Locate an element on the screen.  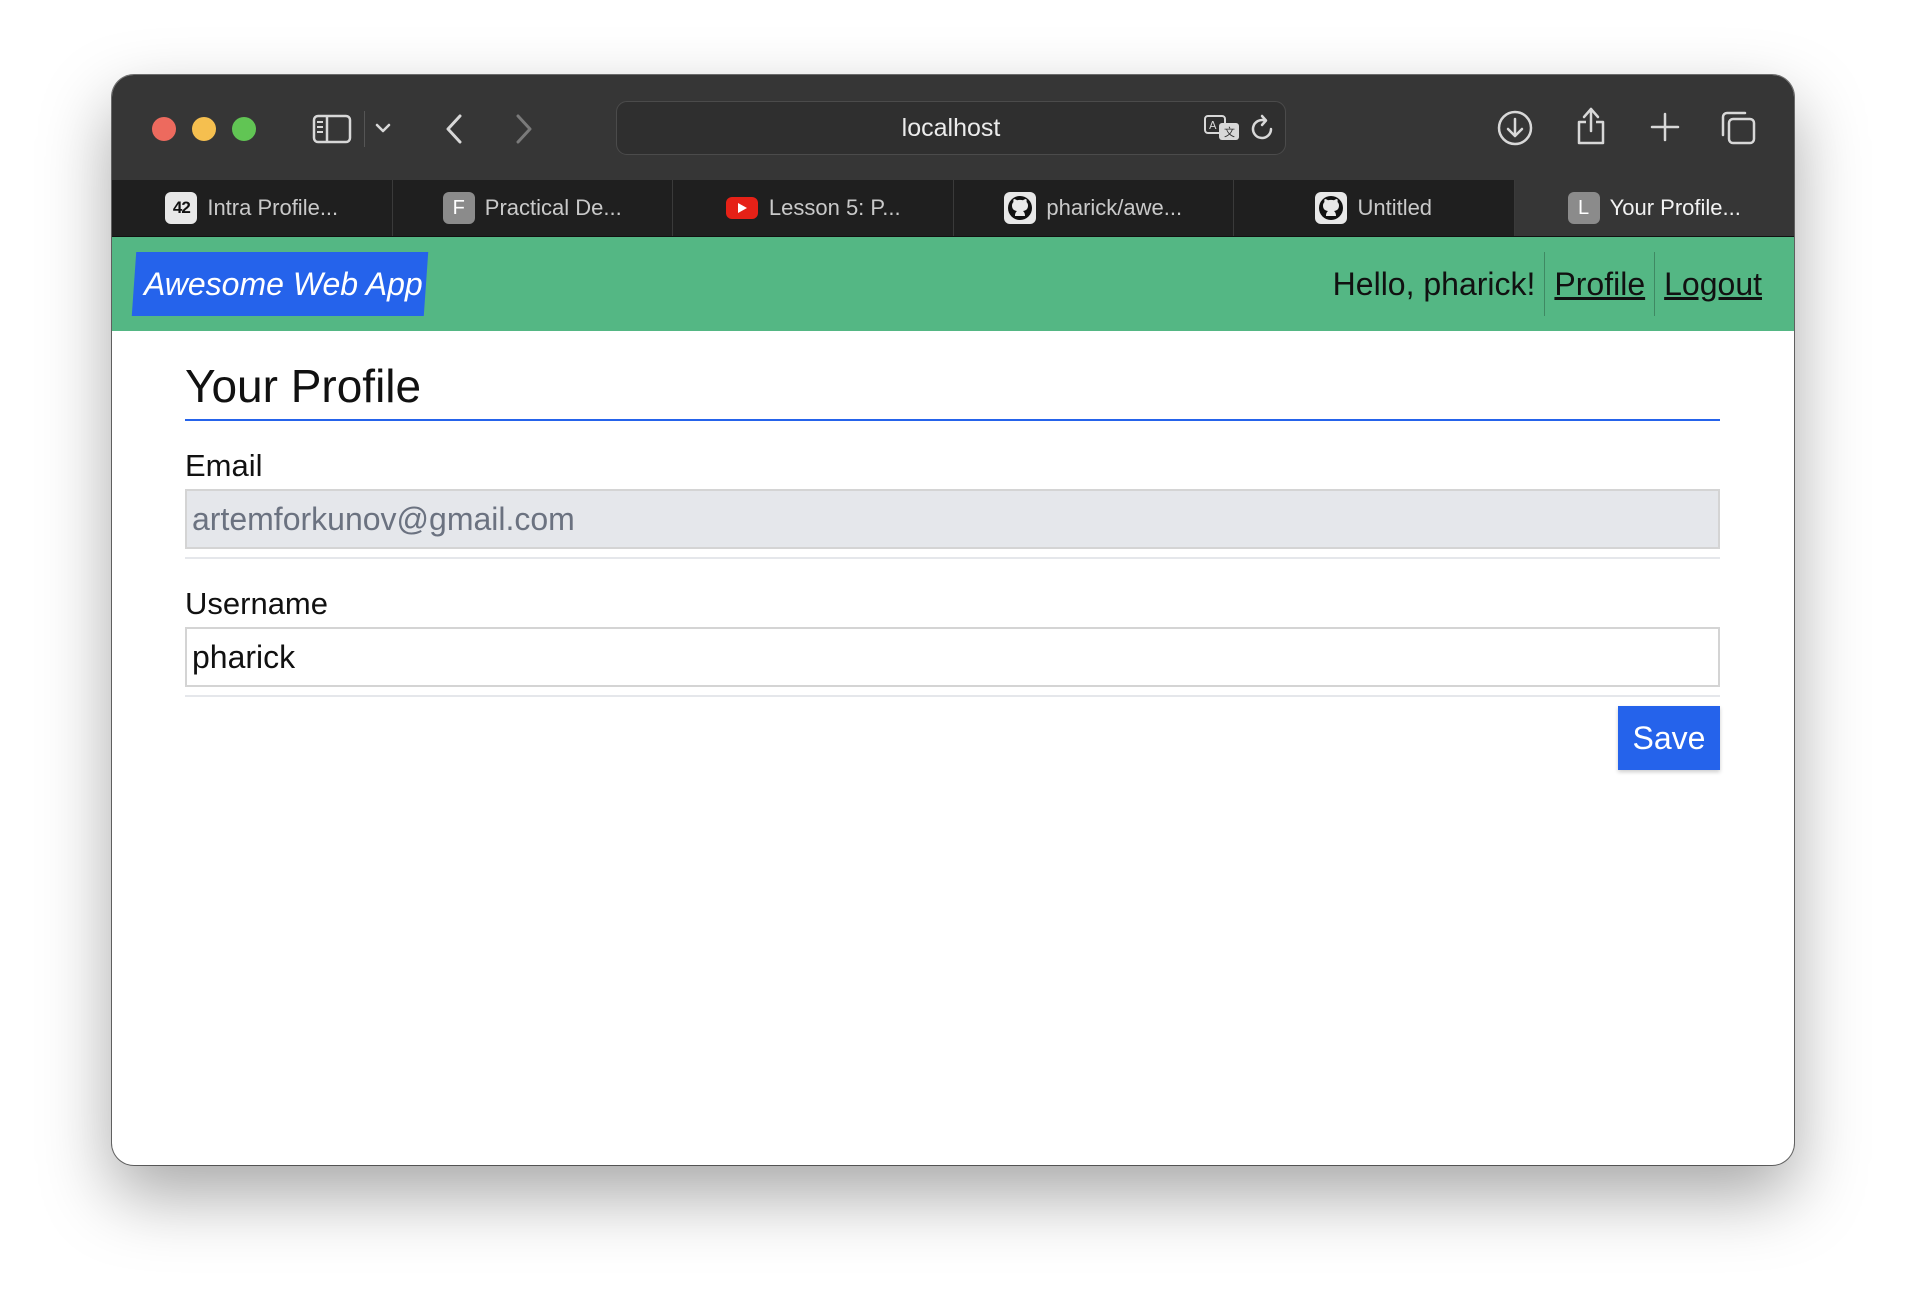
field-divider is located at coordinates (952, 558).